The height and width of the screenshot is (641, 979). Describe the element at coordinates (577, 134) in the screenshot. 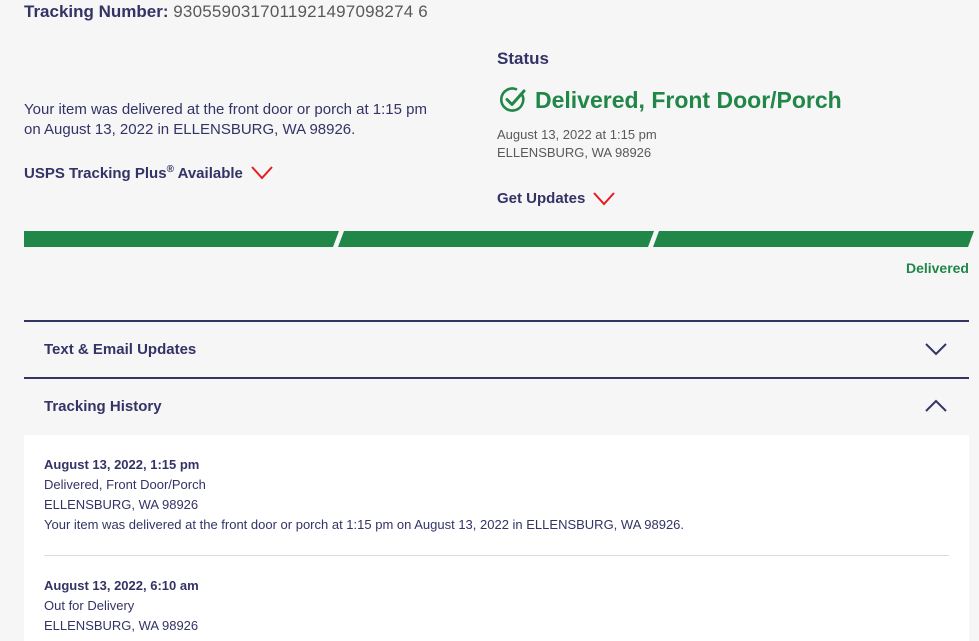

I see `status-date: August 13, 2022 at 1:15 pm` at that location.